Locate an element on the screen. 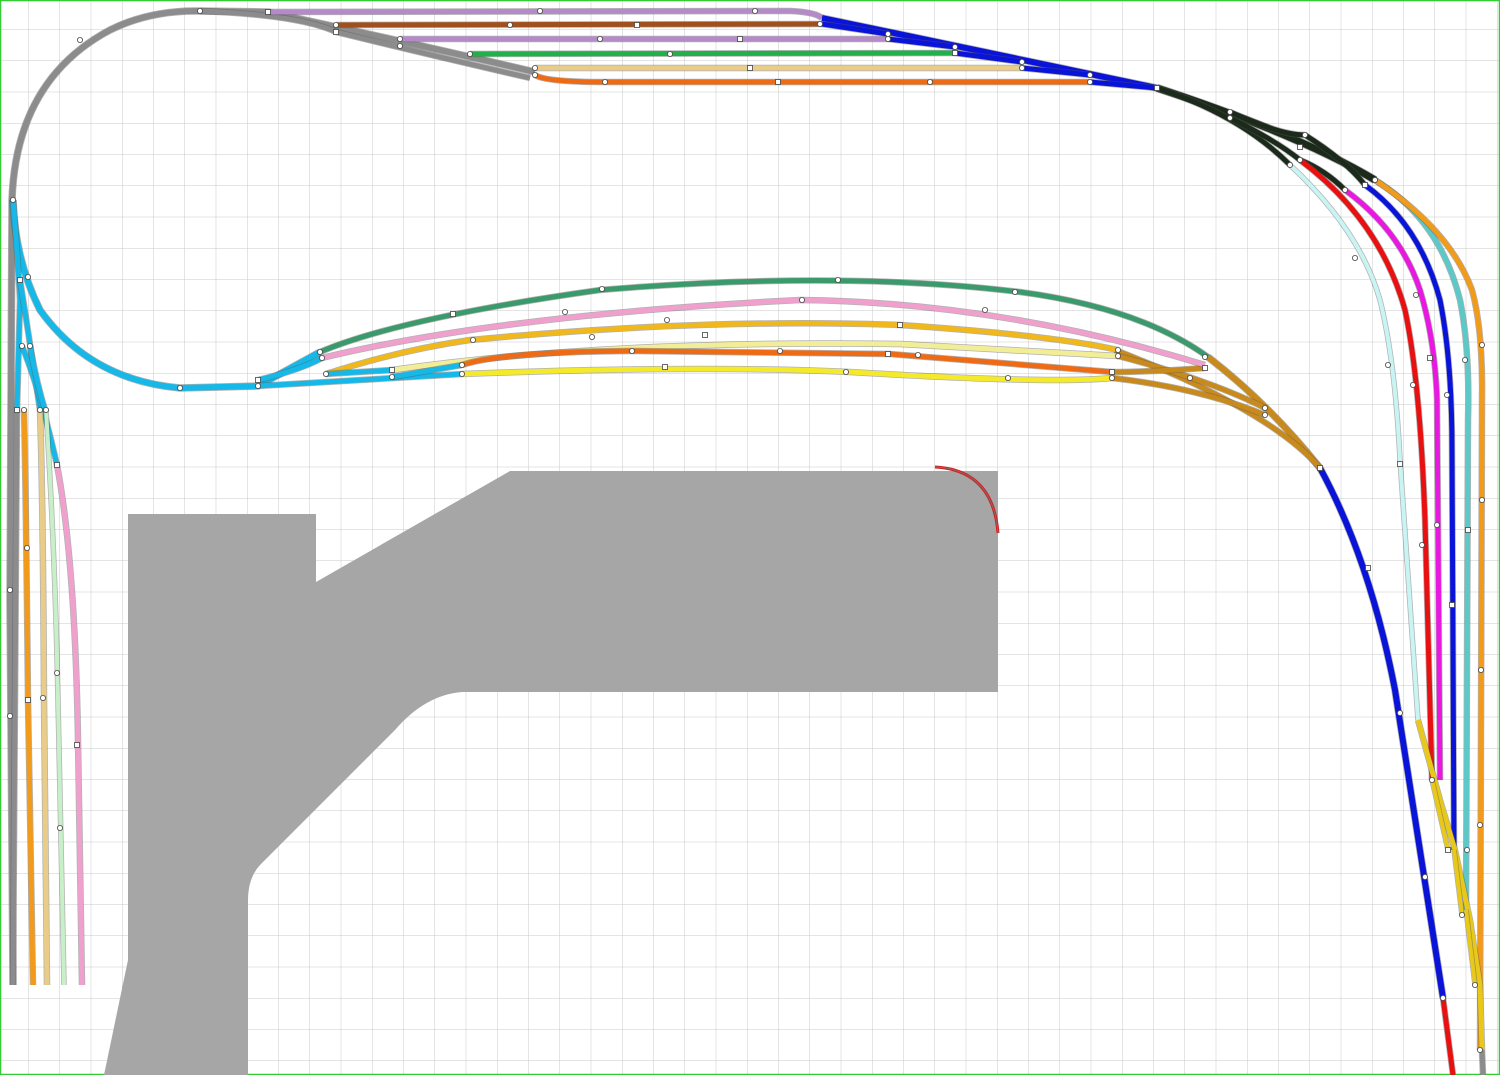 The width and height of the screenshot is (1500, 1075). exit-grey is located at coordinates (1482, 1062).